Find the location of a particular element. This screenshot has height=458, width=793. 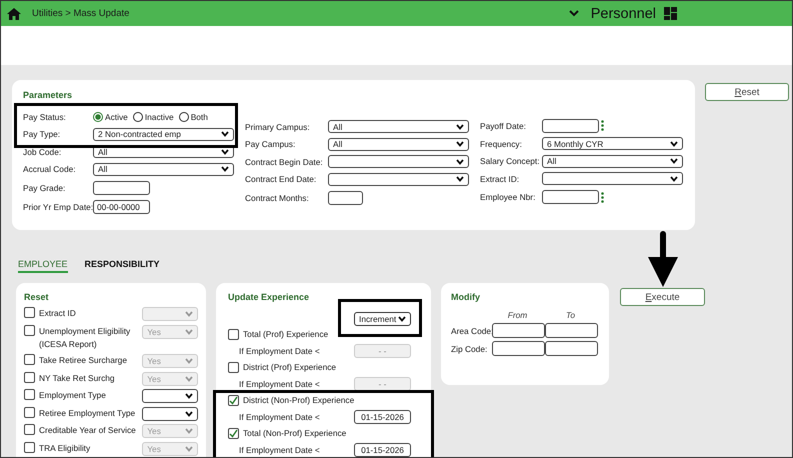

dropdown: 2 Non-contracted emp is located at coordinates (163, 134).